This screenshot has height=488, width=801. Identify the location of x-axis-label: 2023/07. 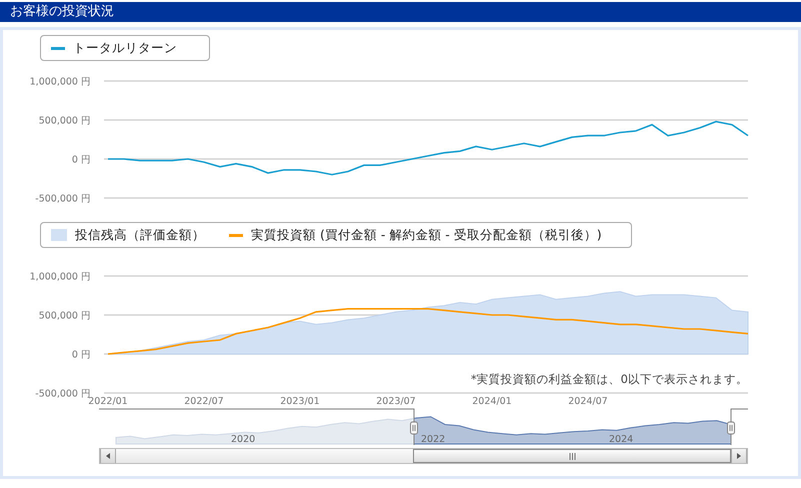
(396, 401).